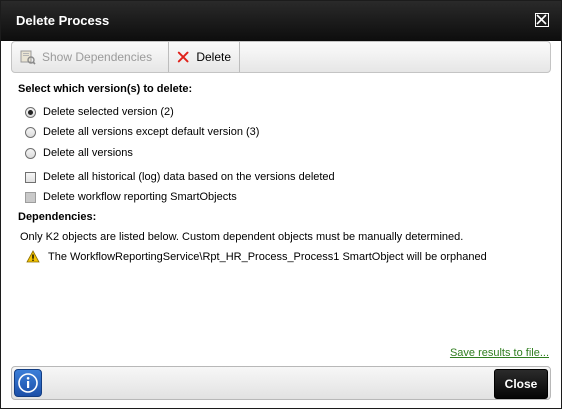 This screenshot has height=411, width=564. Describe the element at coordinates (97, 57) in the screenshot. I see `show-dependencies-label: Show Dependencies` at that location.